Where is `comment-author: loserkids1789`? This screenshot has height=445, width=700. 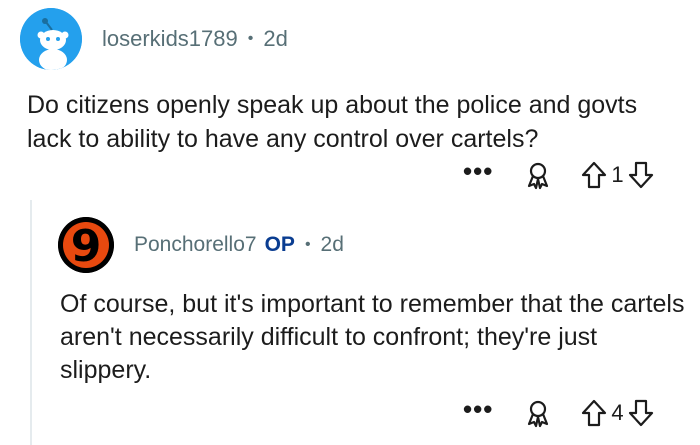
comment-author: loserkids1789 is located at coordinates (170, 39).